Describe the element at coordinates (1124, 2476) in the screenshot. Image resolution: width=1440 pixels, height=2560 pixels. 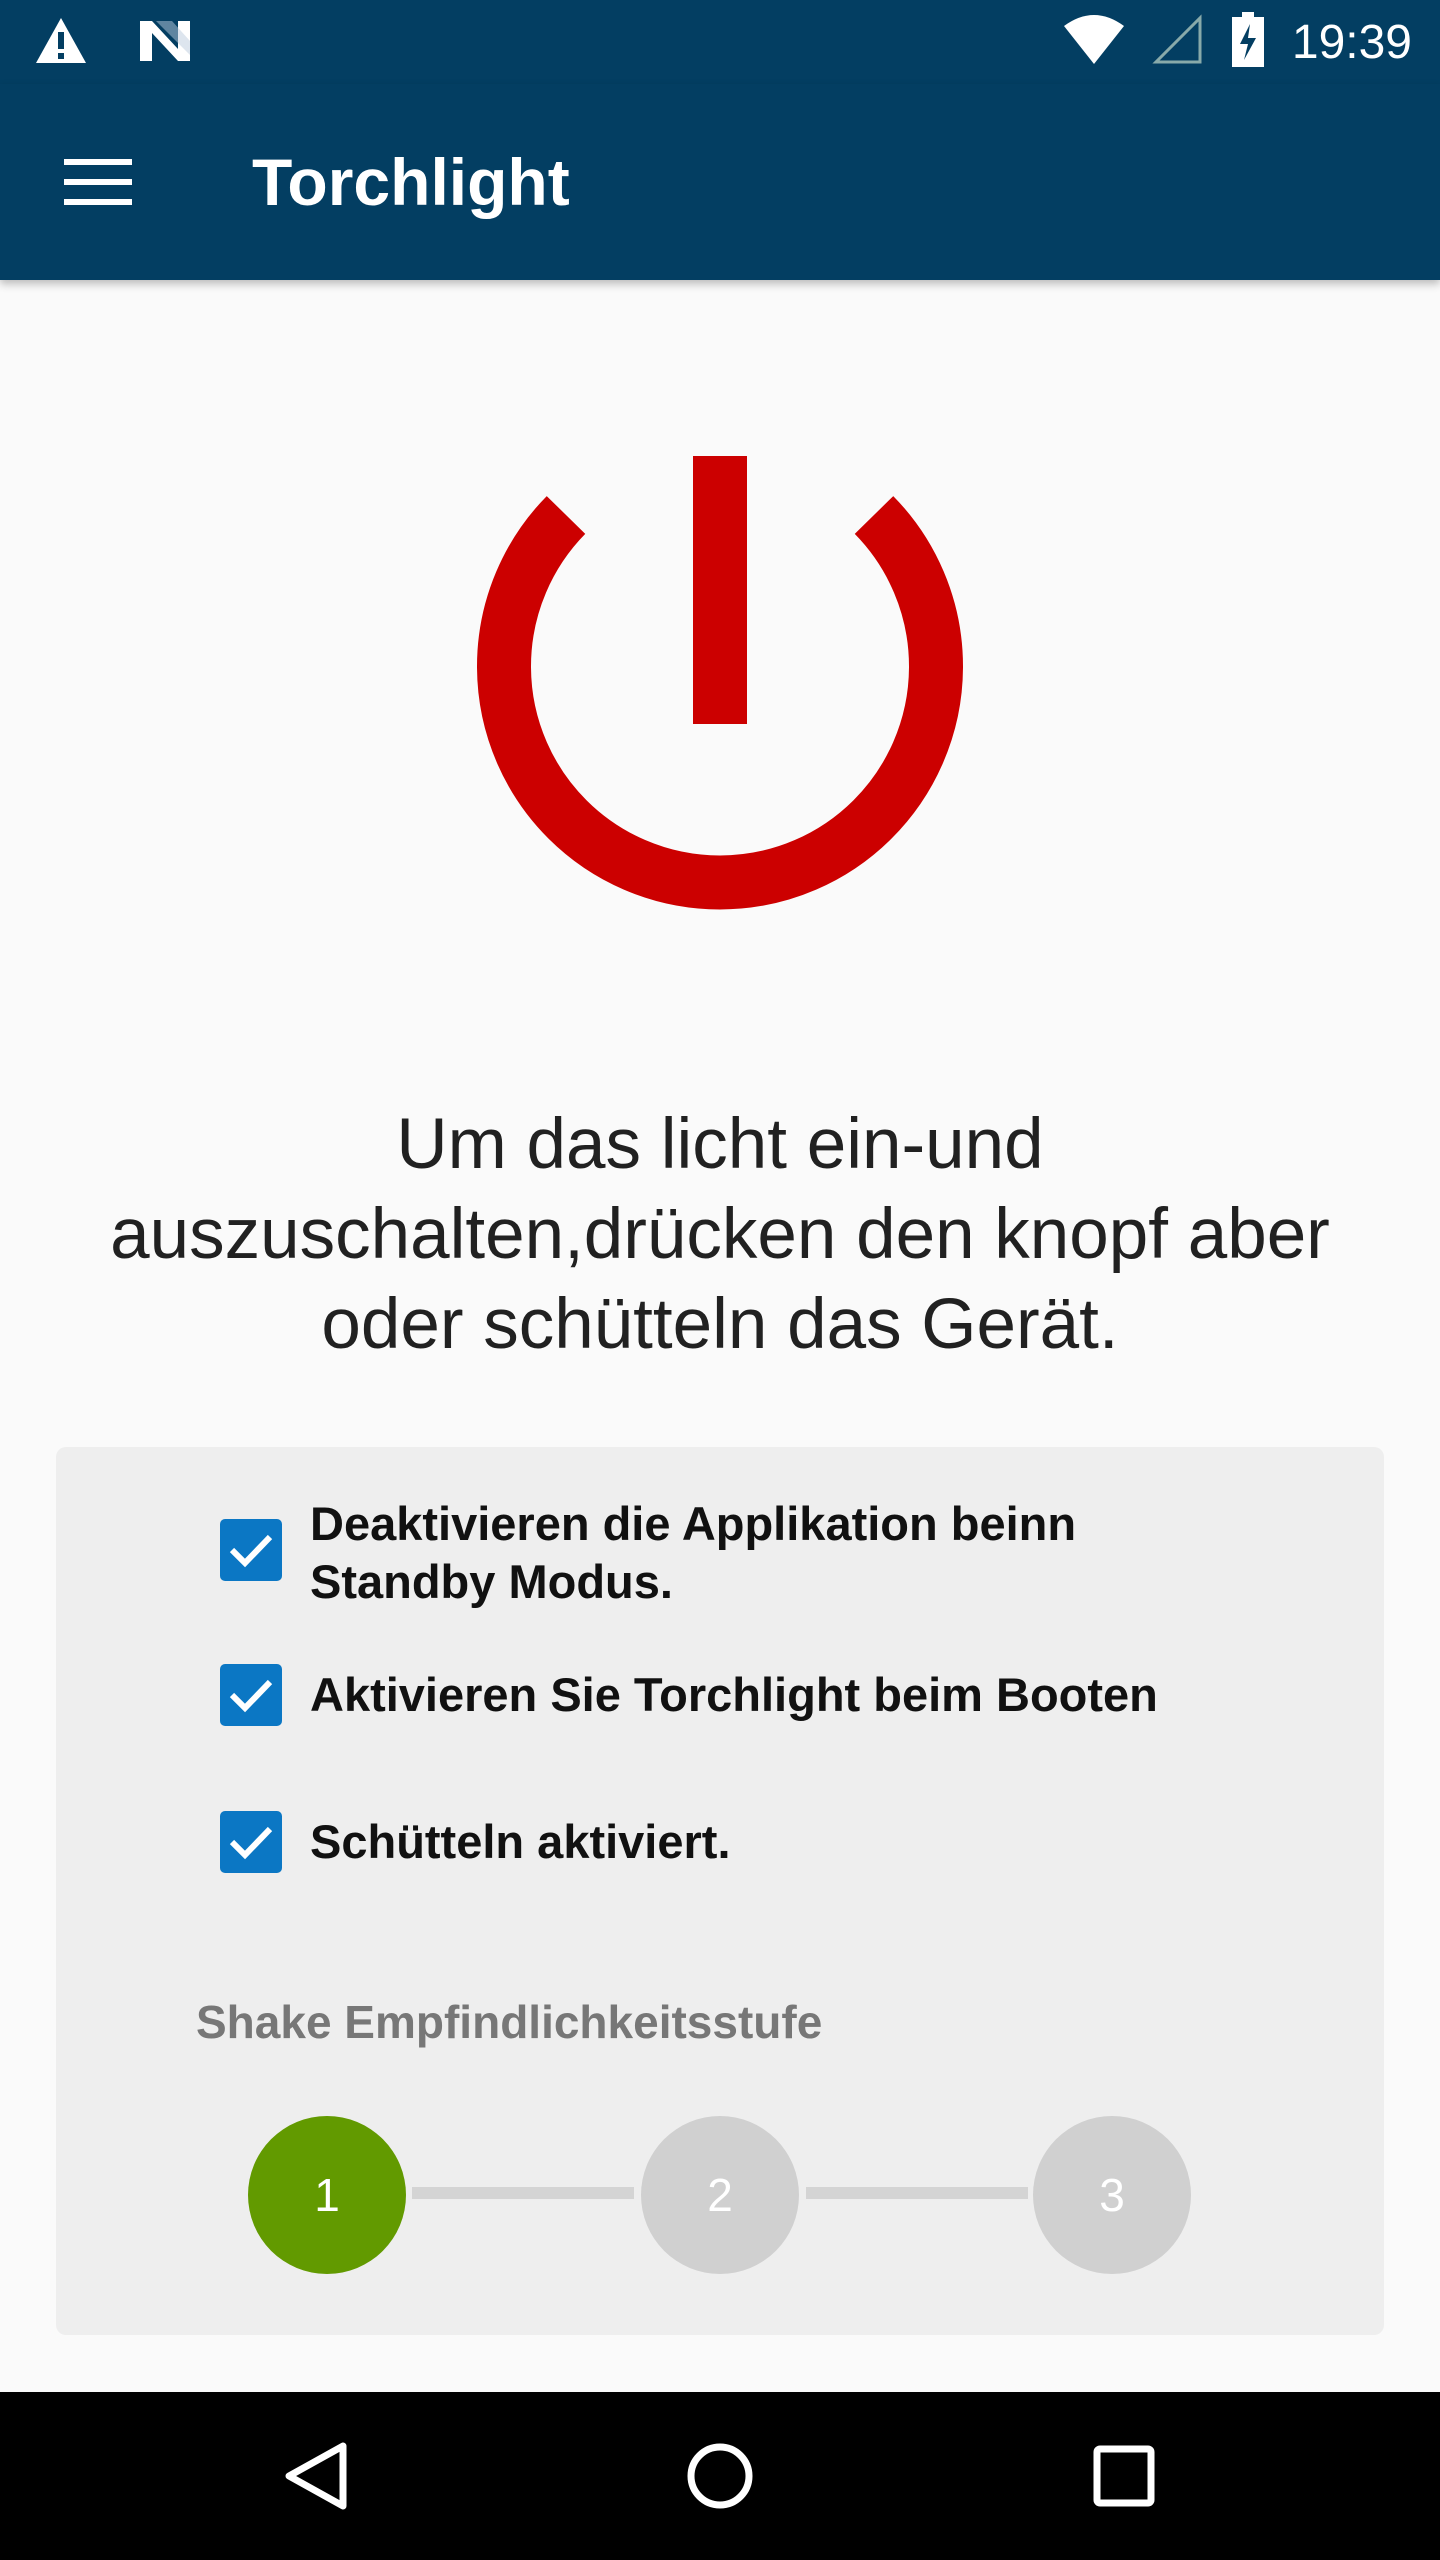
I see `recents-icon` at that location.